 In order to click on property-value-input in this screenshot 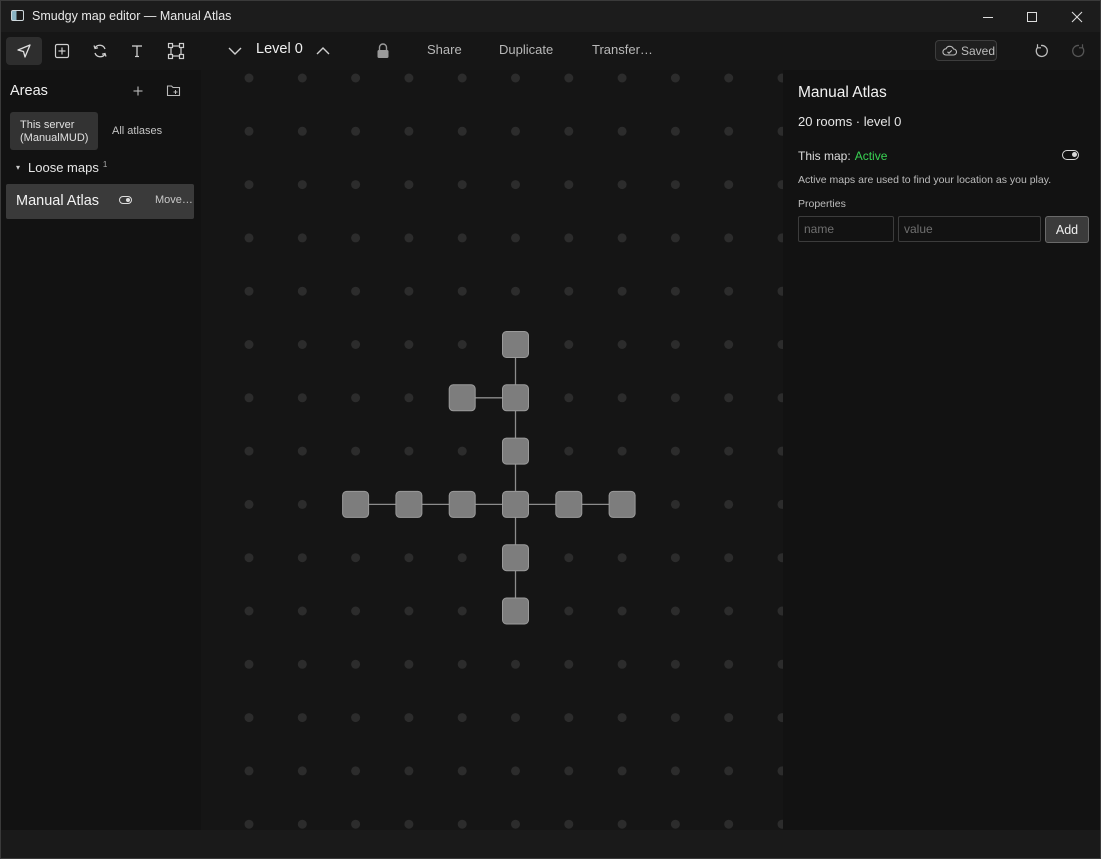, I will do `click(969, 229)`.